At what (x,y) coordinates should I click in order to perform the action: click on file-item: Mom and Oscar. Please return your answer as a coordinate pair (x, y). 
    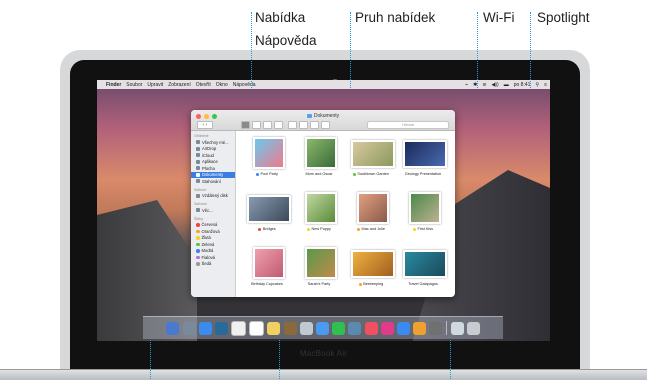
    Looking at the image, I should click on (319, 160).